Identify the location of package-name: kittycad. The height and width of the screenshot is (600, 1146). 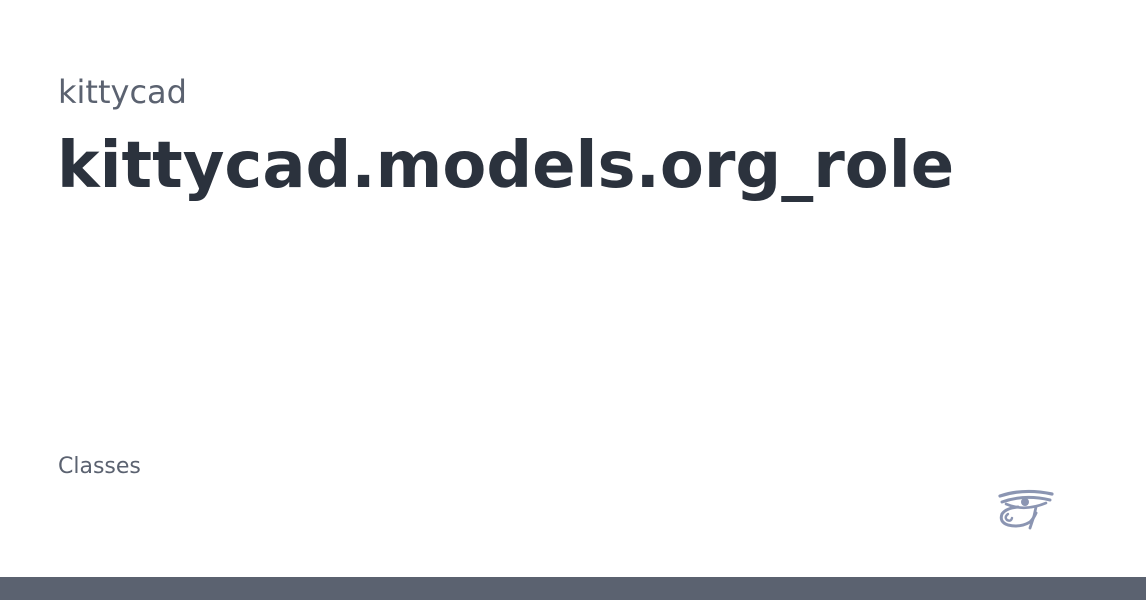
(122, 92).